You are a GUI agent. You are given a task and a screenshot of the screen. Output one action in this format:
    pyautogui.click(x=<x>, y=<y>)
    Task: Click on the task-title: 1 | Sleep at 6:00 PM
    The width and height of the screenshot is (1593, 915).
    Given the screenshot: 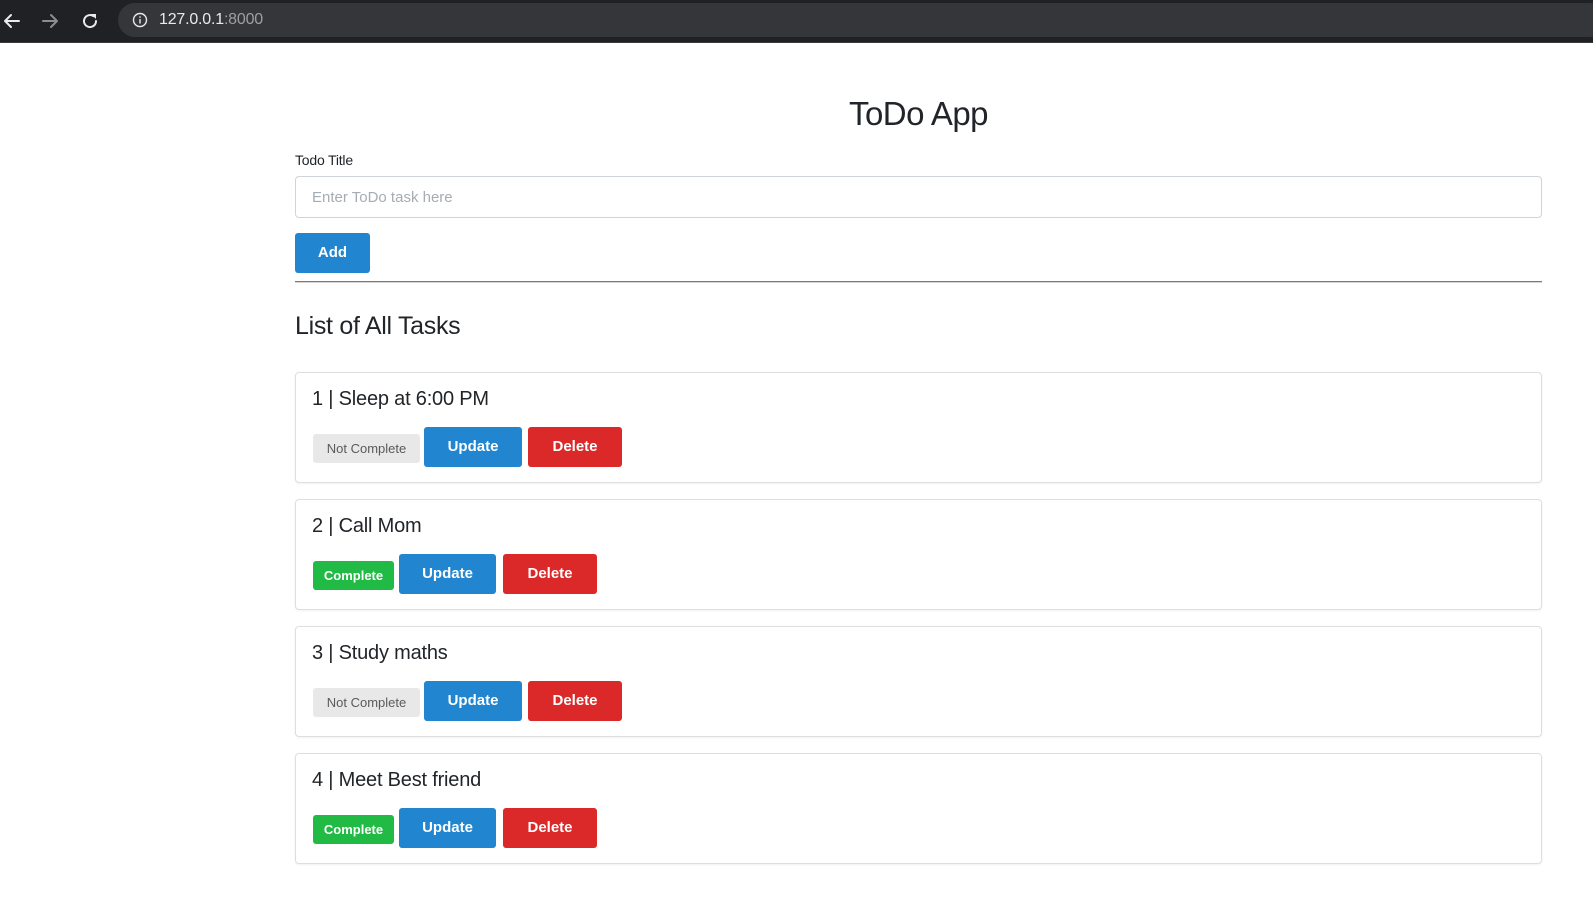 What is the action you would take?
    pyautogui.click(x=400, y=399)
    